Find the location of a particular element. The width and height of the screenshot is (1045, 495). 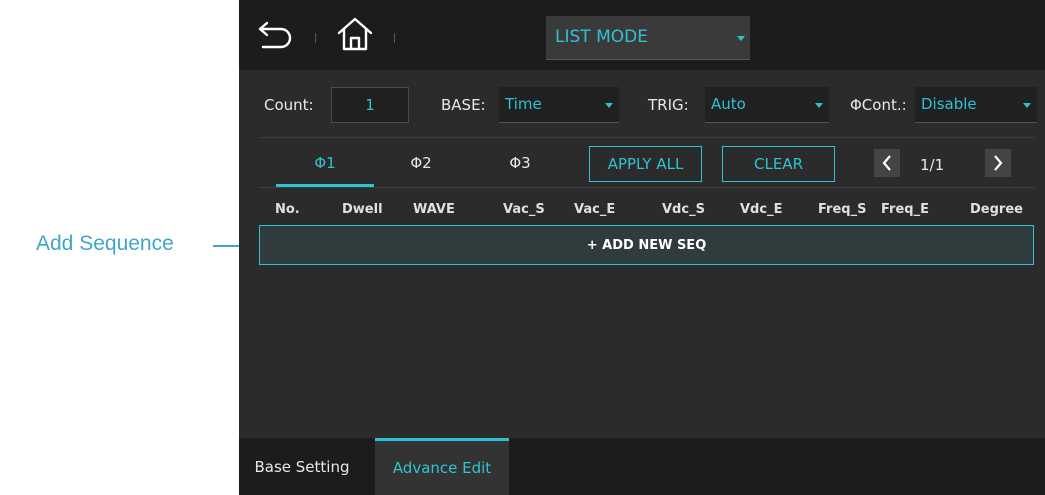

count-value: 1 is located at coordinates (370, 105).